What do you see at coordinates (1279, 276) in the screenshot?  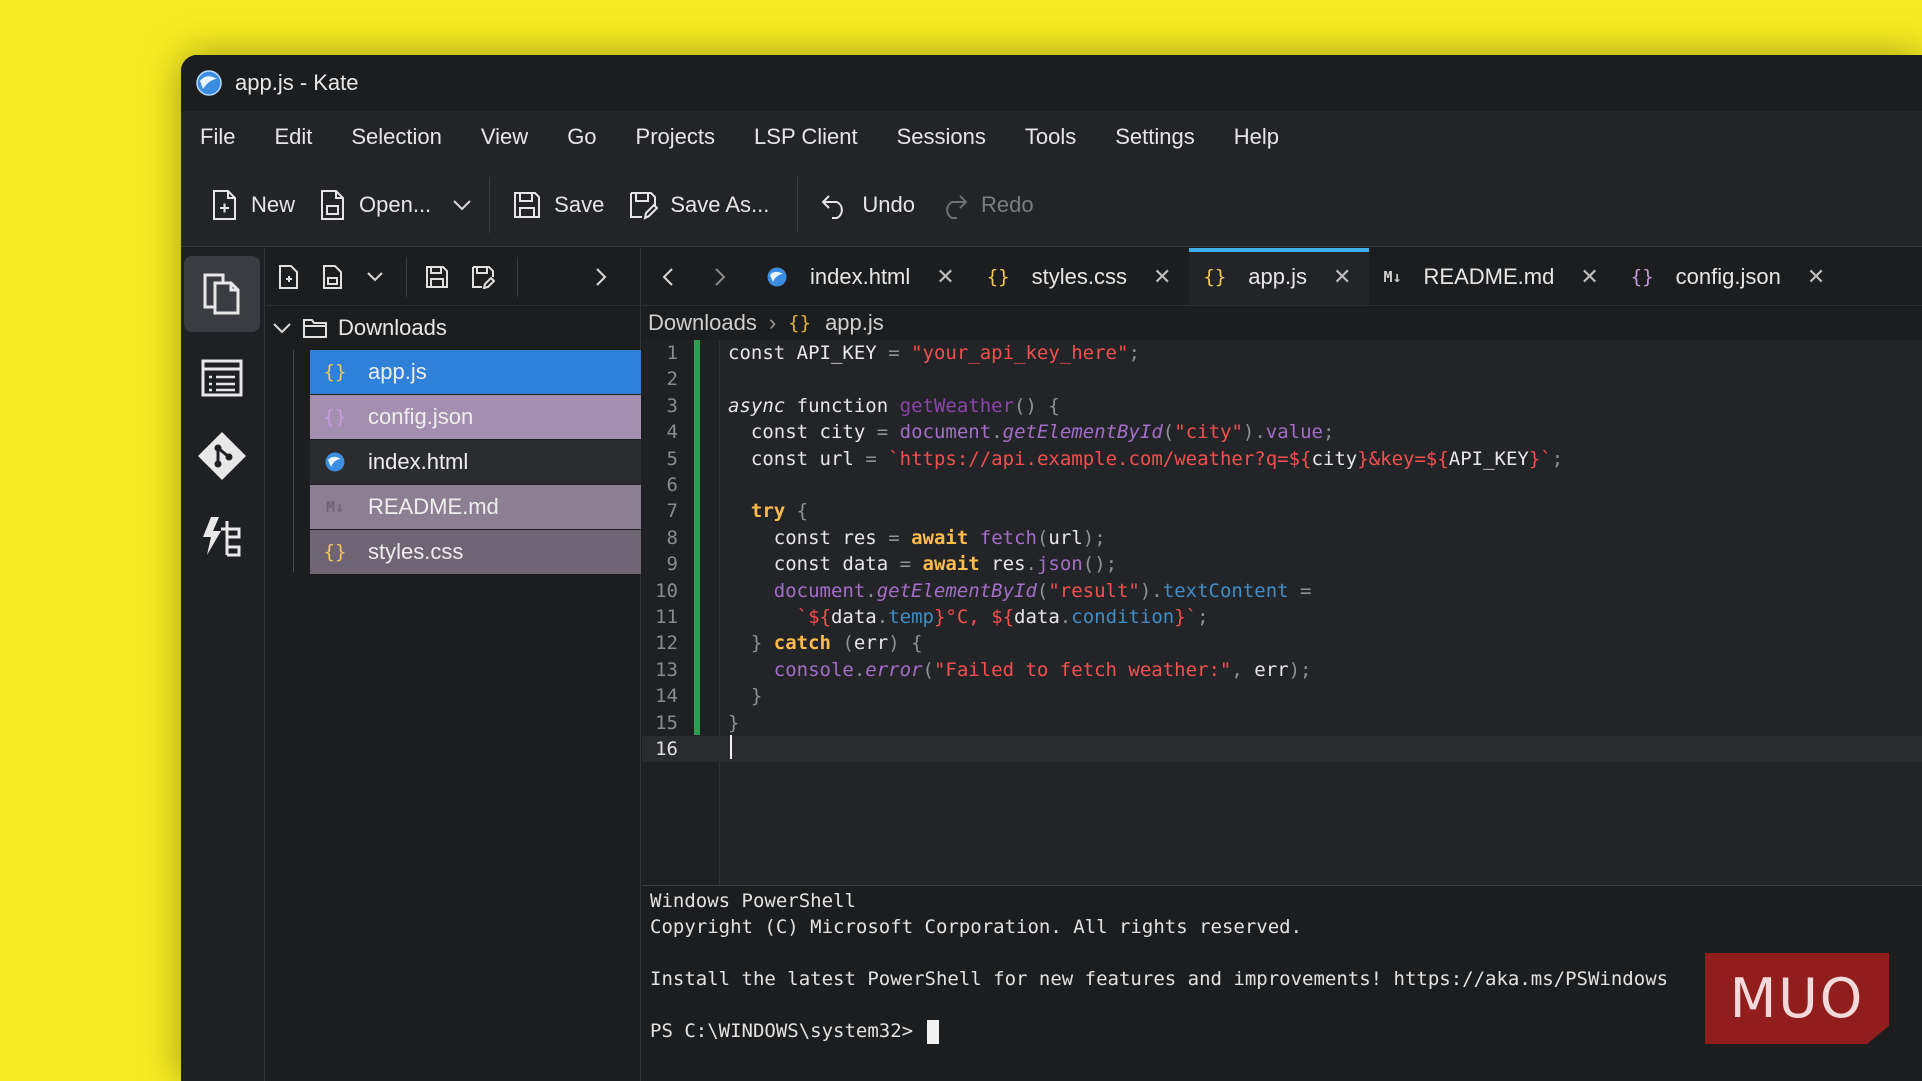 I see `tab-app-js: {} app.js ✕` at bounding box center [1279, 276].